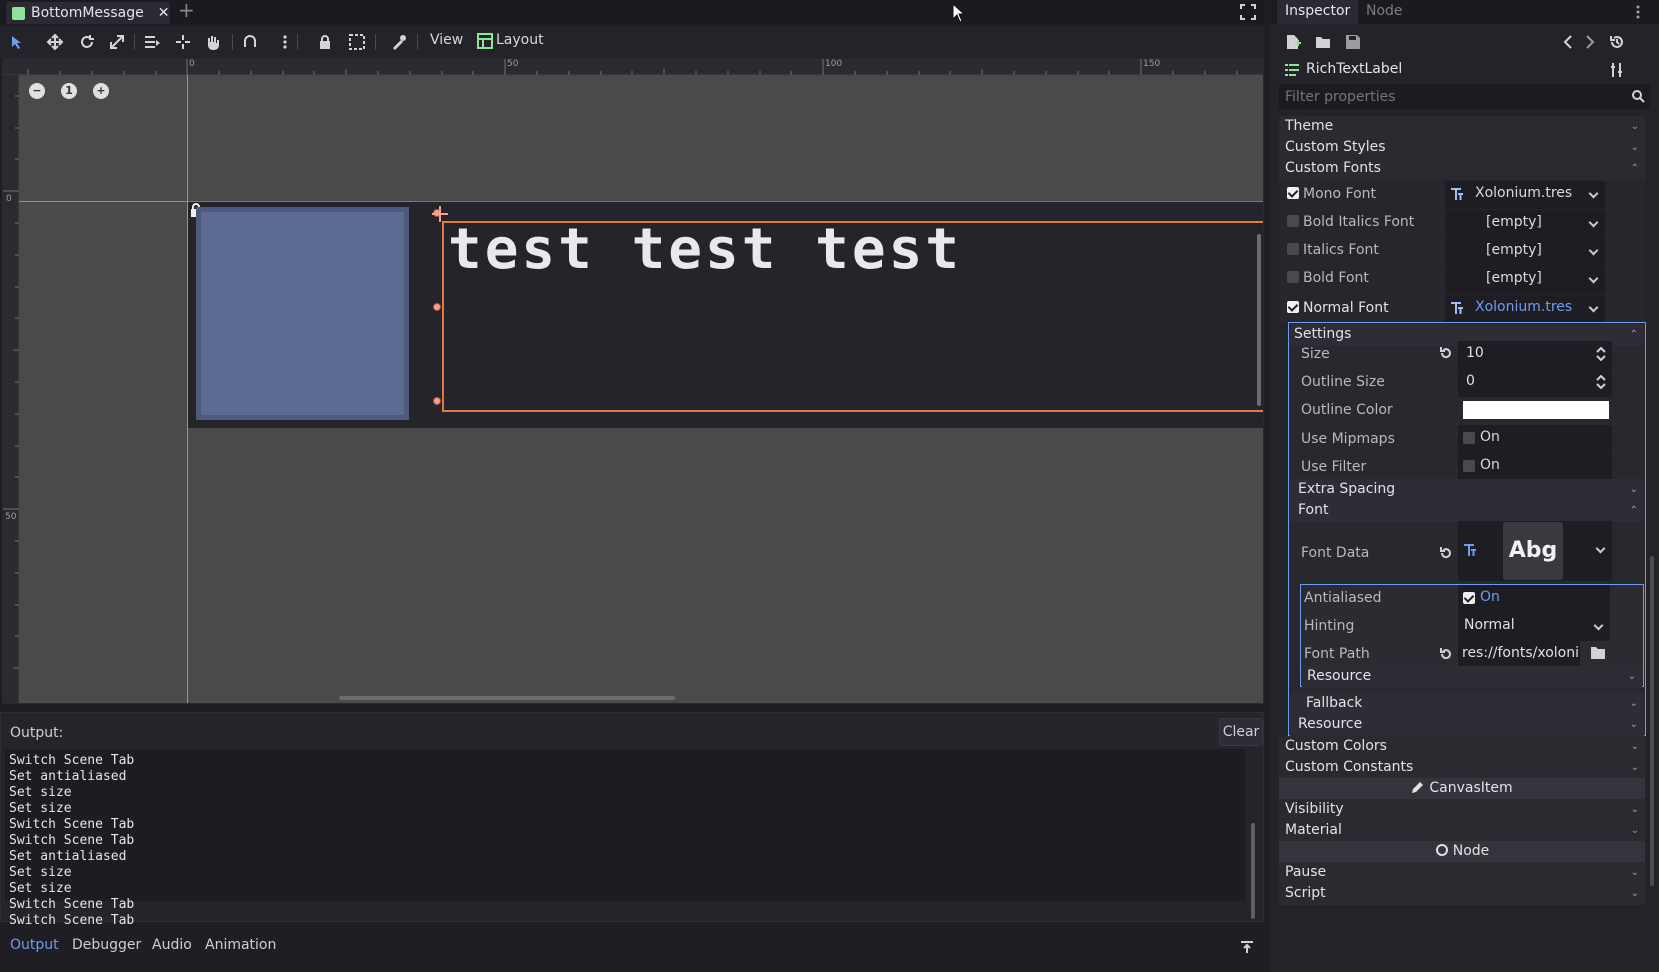 Image resolution: width=1659 pixels, height=972 pixels. I want to click on viewport-vertical-scrollbar, so click(1259, 320).